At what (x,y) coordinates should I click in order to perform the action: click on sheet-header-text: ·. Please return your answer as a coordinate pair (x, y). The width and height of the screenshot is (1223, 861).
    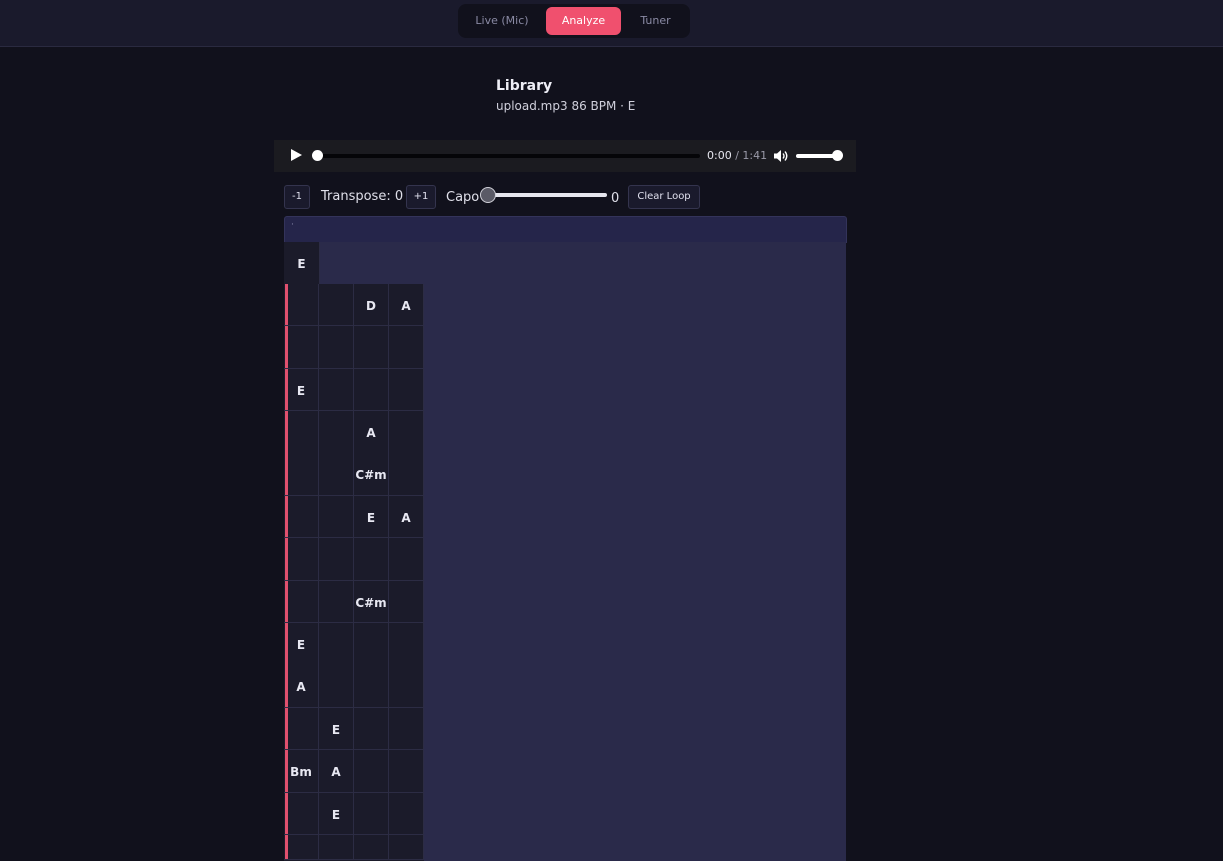
    Looking at the image, I should click on (292, 225).